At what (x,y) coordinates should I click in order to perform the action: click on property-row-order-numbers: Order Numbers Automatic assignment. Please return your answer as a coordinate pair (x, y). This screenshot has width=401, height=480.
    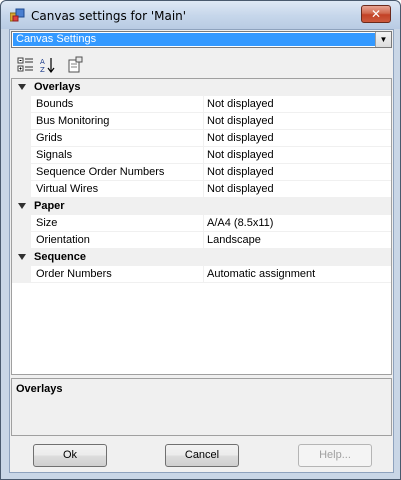
    Looking at the image, I should click on (201, 274).